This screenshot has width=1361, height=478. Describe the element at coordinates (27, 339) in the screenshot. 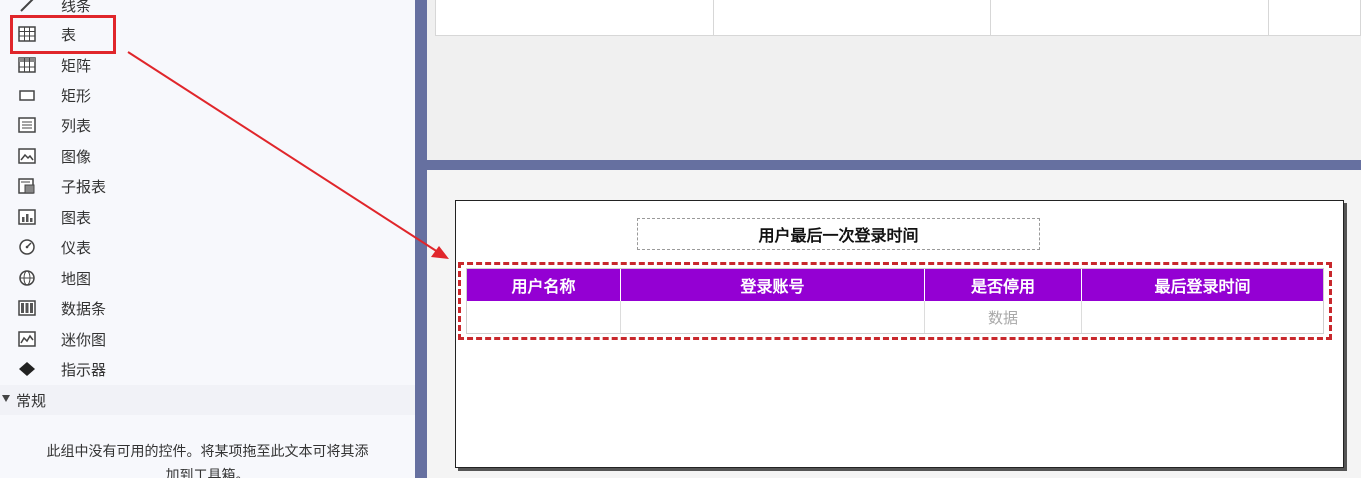

I see `sparkline-icon` at that location.